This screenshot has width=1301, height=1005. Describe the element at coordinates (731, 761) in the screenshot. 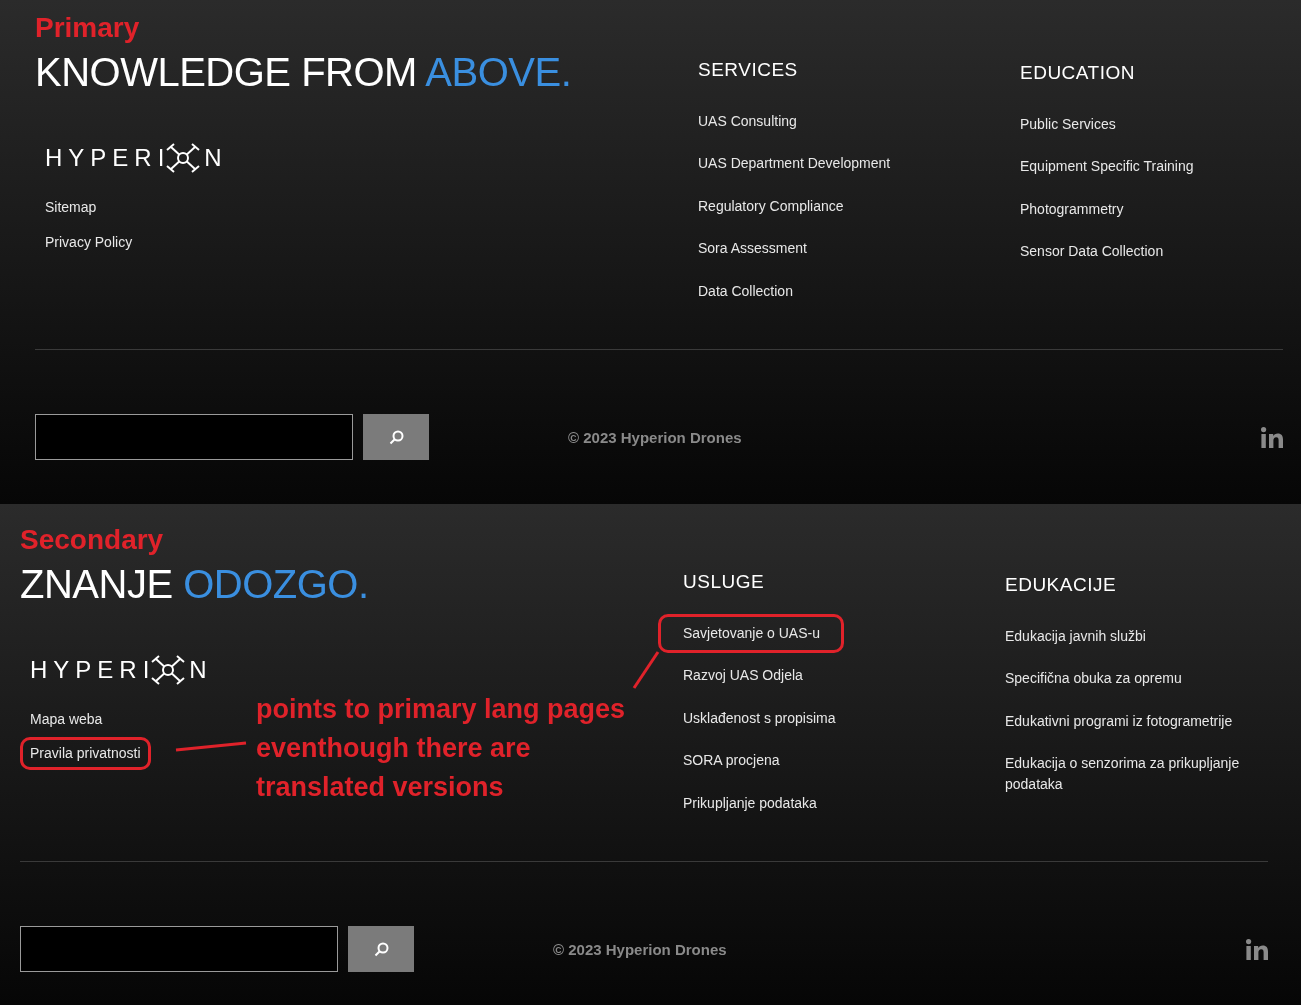

I see `footer-link: SORA procjena` at that location.